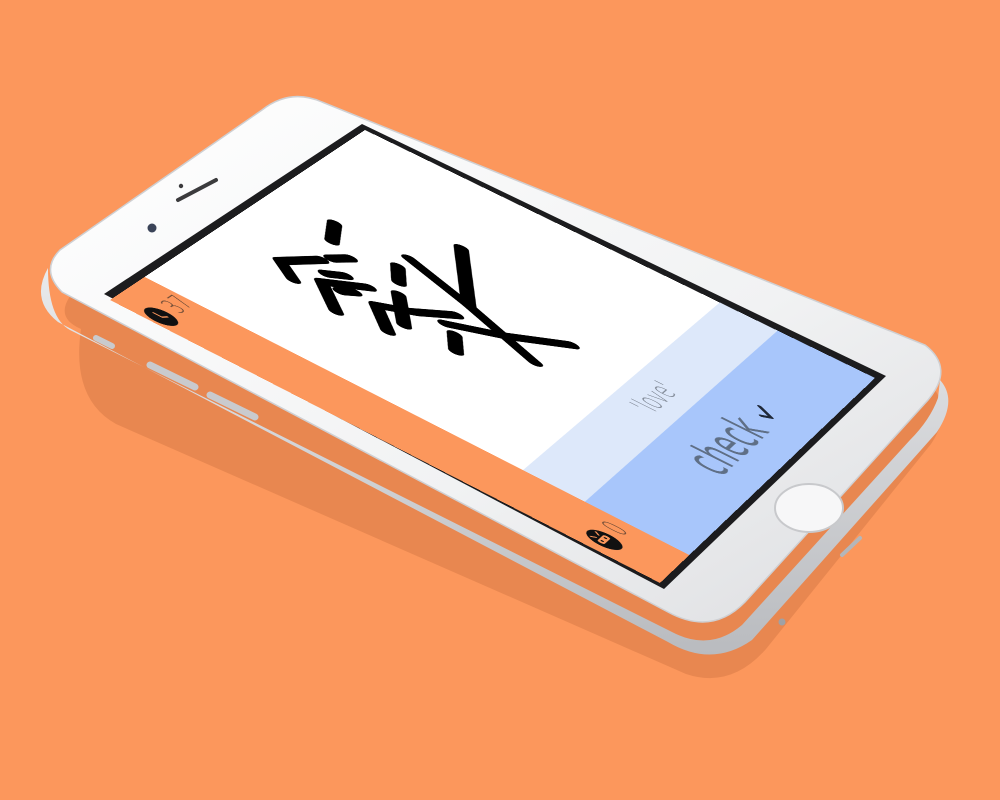  Describe the element at coordinates (655, 397) in the screenshot. I see `meaning-text: 'love'` at that location.